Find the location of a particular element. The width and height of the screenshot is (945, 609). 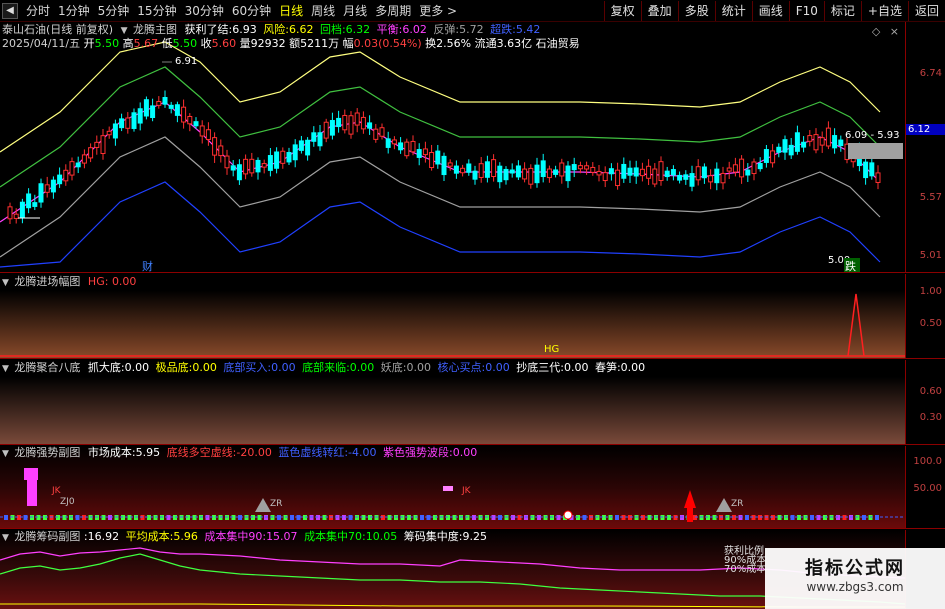

period-intraday: 分时 is located at coordinates (38, 11).